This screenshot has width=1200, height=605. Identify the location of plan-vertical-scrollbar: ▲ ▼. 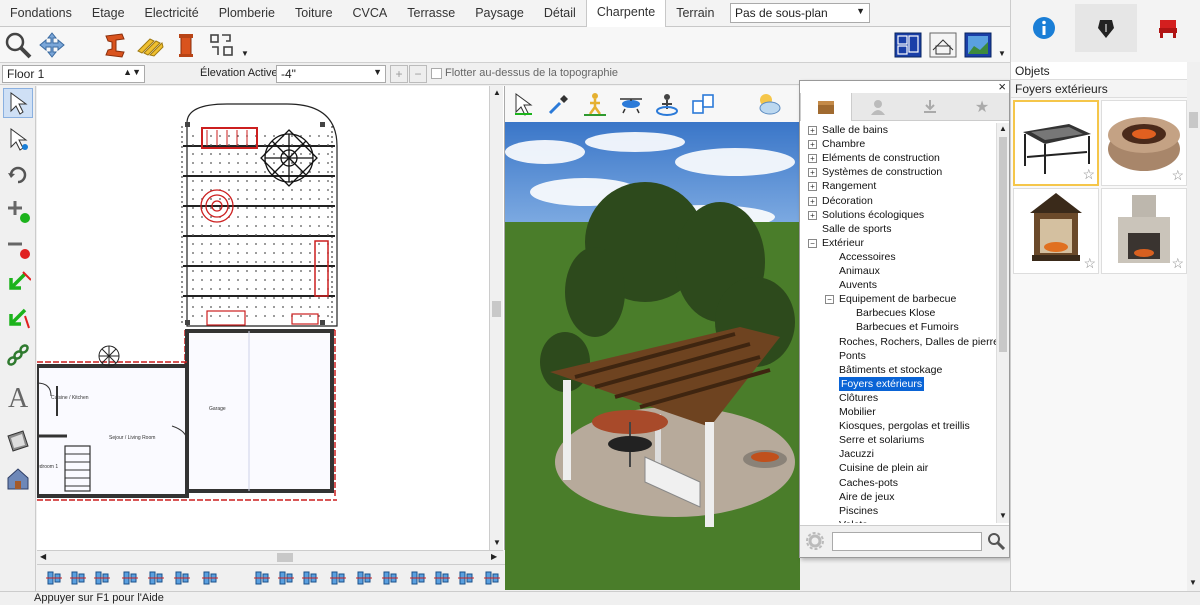
(496, 318).